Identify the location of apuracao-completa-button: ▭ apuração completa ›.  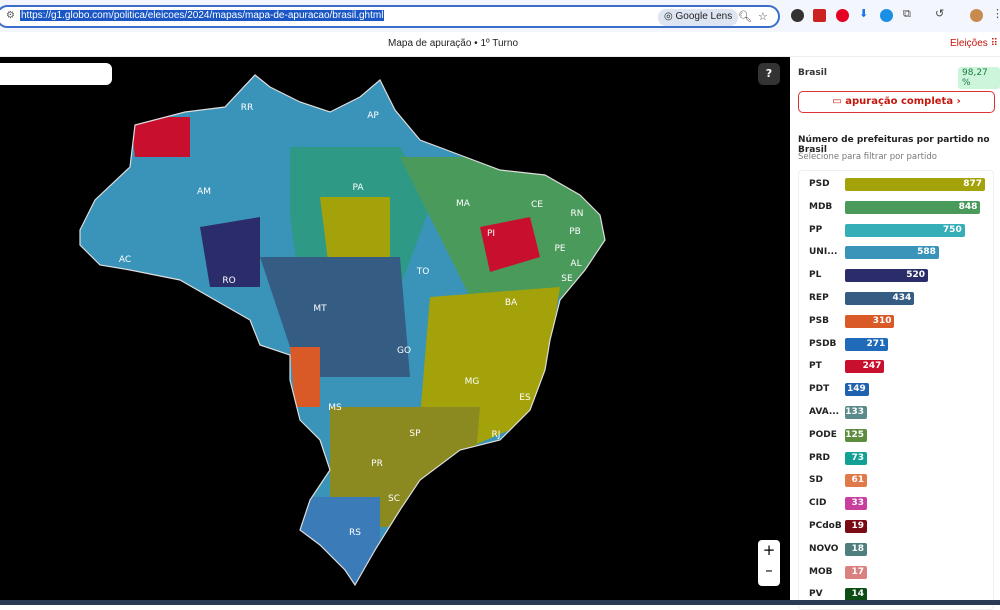
(896, 102).